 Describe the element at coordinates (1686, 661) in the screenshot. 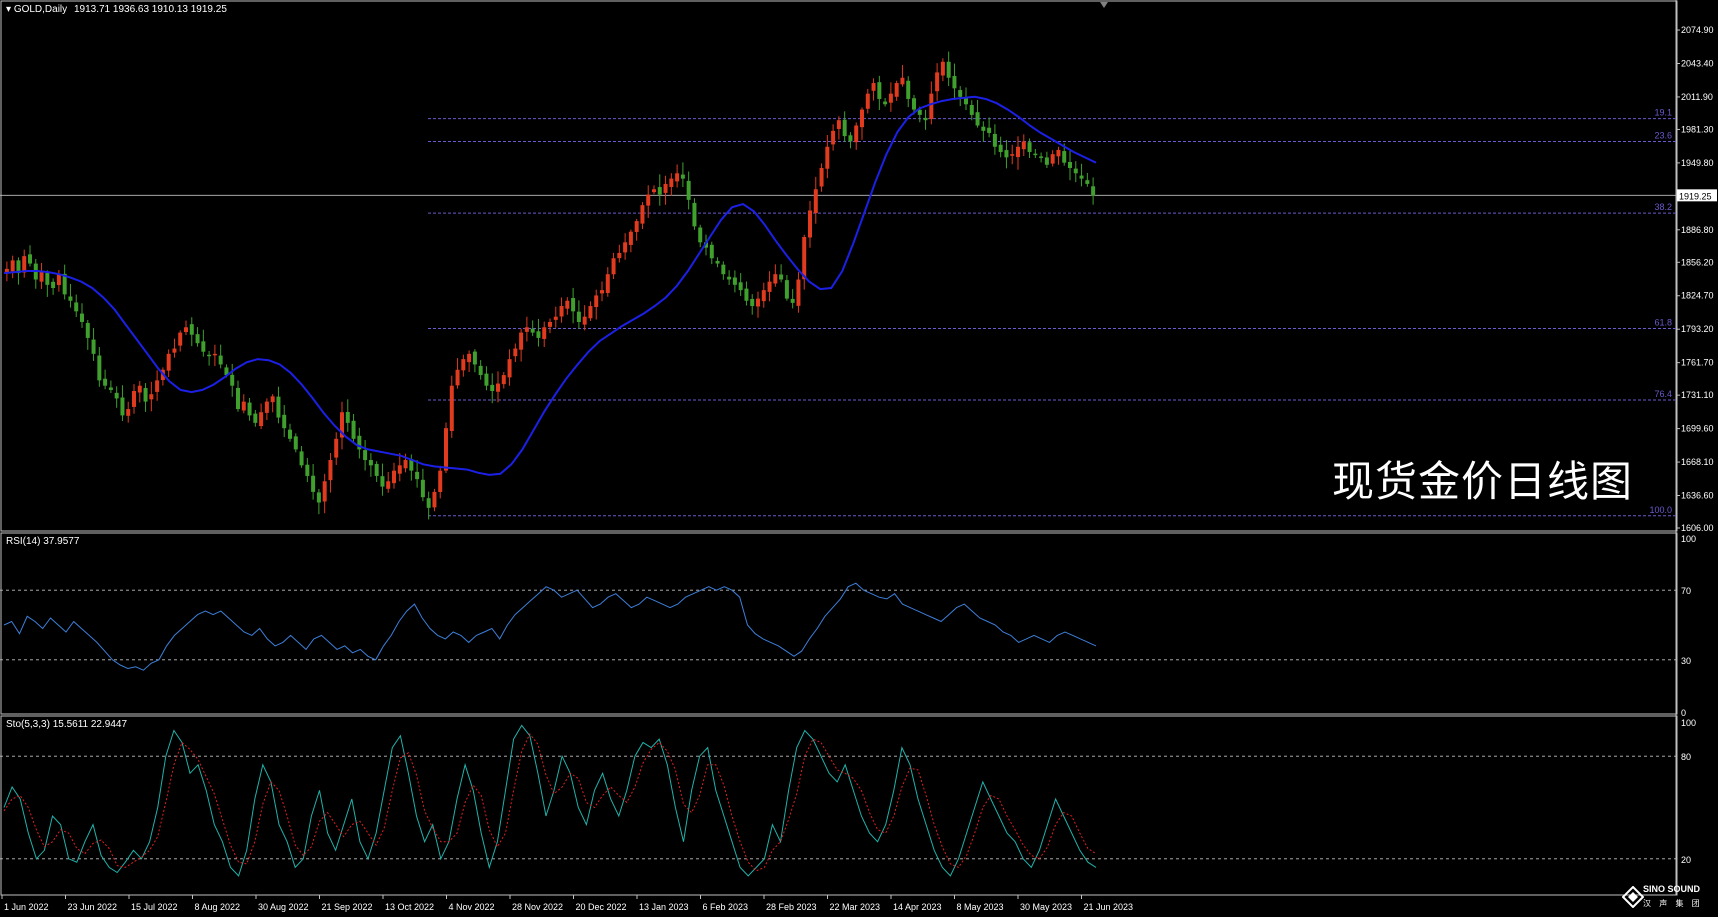

I see `rsi-tick-label: 30` at that location.